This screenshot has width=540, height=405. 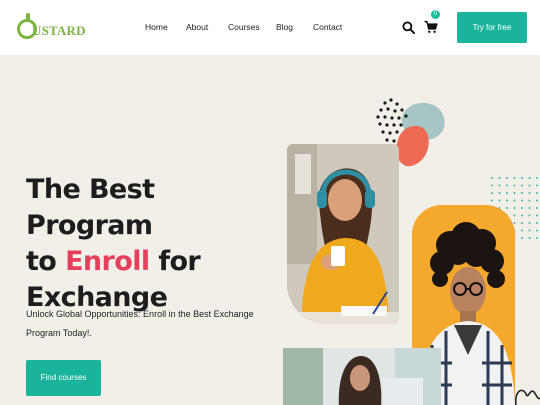 I want to click on nav-blog: Blog, so click(x=284, y=27).